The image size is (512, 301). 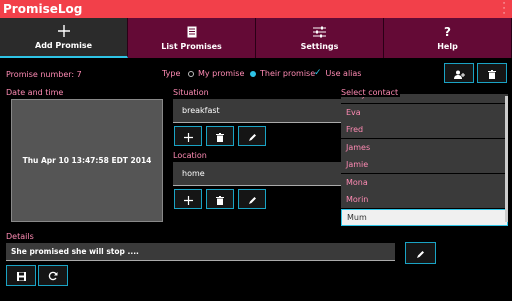 I want to click on situation-label: Situation, so click(x=191, y=92).